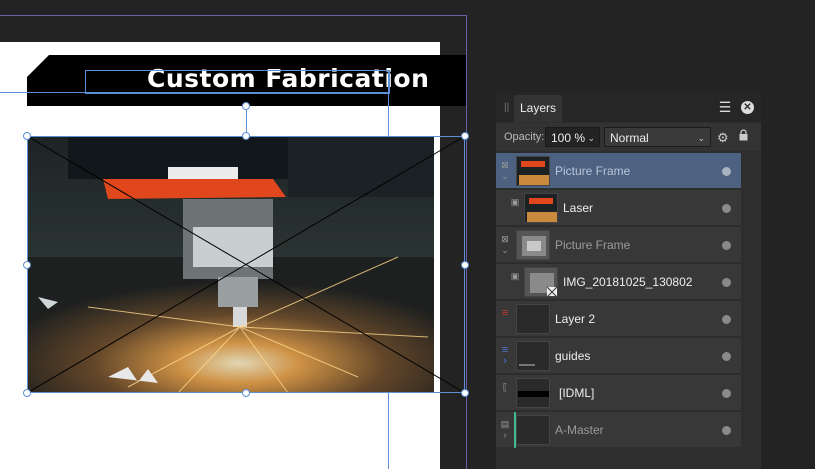  I want to click on layer-row-guides: ≡ › guides, so click(618, 355).